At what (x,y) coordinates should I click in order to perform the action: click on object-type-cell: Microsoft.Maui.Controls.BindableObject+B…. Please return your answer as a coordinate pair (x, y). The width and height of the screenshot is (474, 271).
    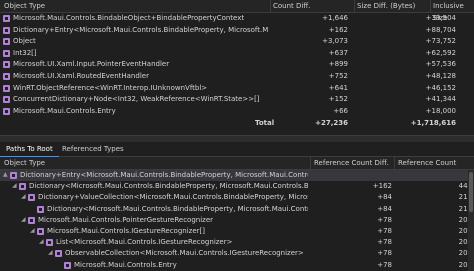
    Looking at the image, I should click on (129, 18).